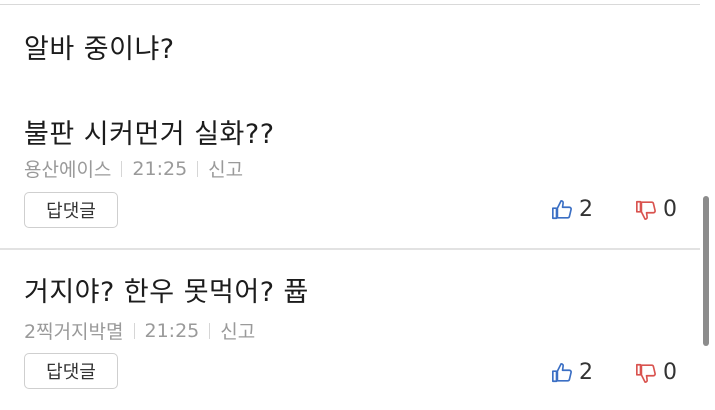 This screenshot has width=715, height=410. I want to click on comment-author: 2찍거지박멸, so click(74, 330).